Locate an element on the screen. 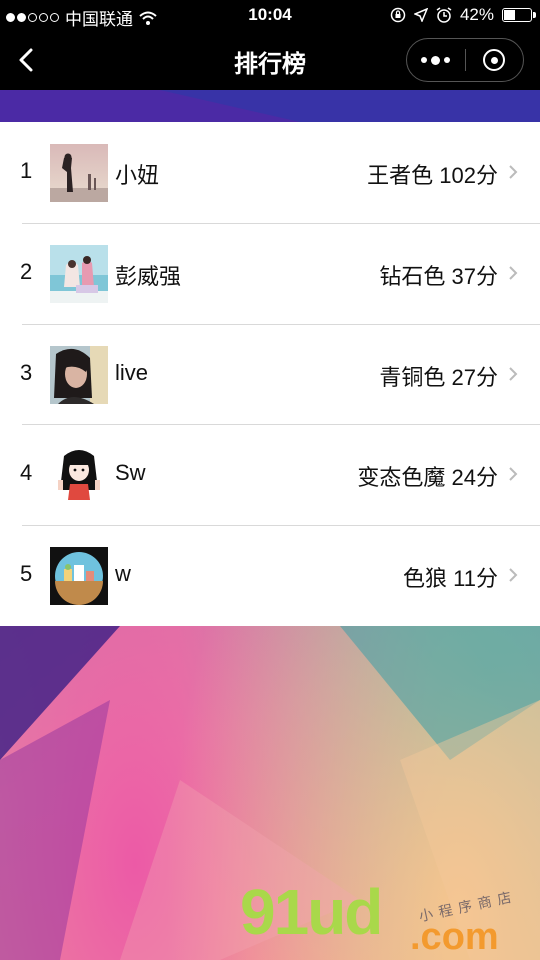  ranking-row-2: 2 彭威强 钻石色 37分 is located at coordinates (270, 273).